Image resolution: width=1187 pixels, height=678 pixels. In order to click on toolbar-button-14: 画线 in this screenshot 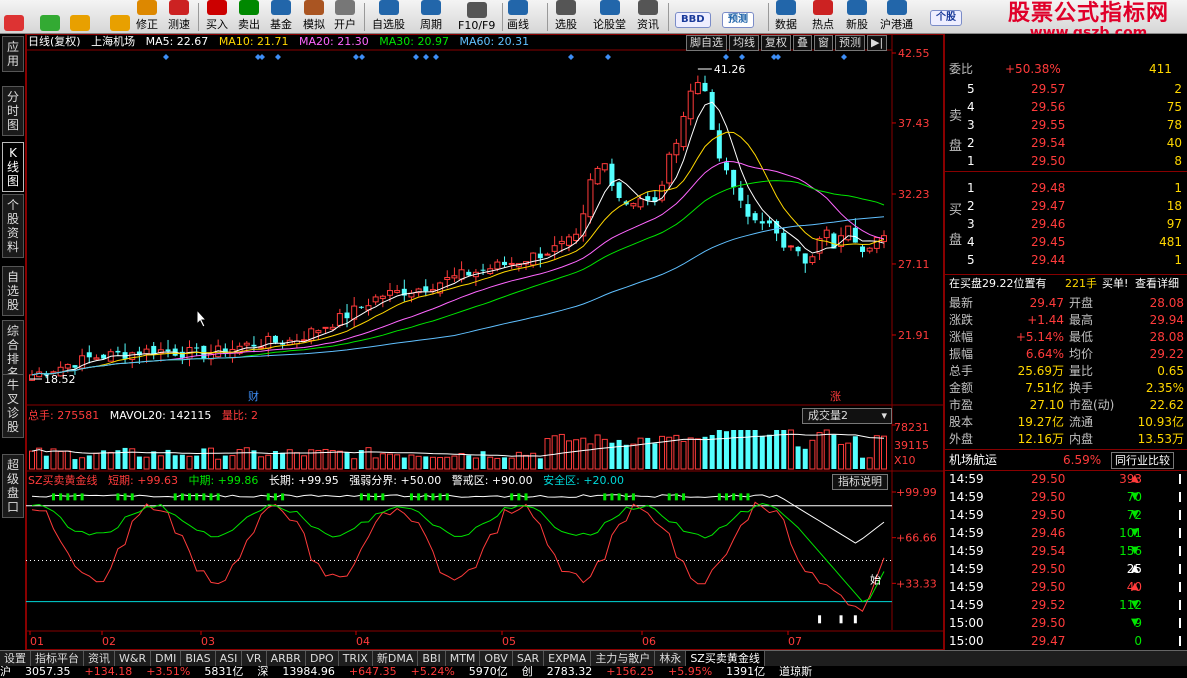, I will do `click(518, 17)`.